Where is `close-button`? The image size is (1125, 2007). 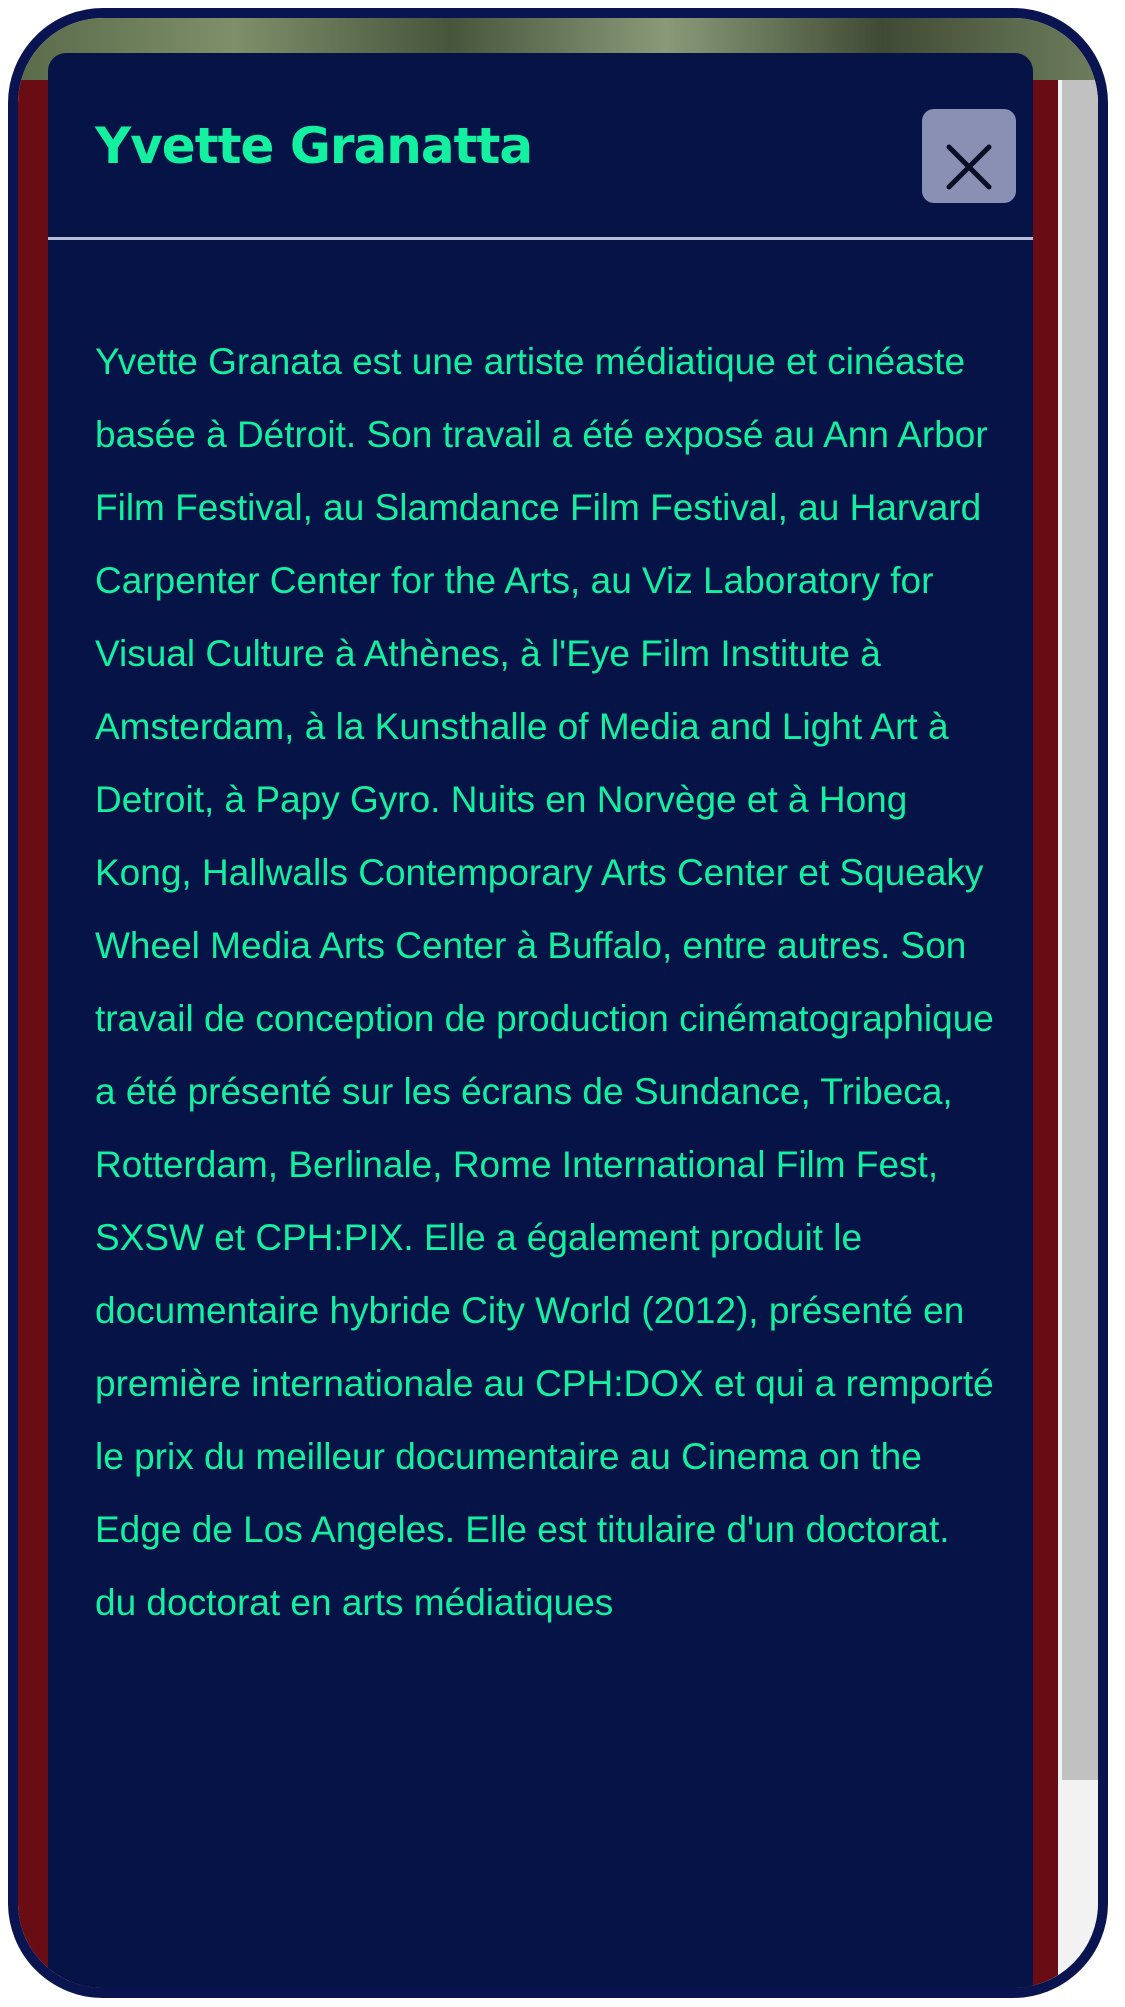 close-button is located at coordinates (969, 156).